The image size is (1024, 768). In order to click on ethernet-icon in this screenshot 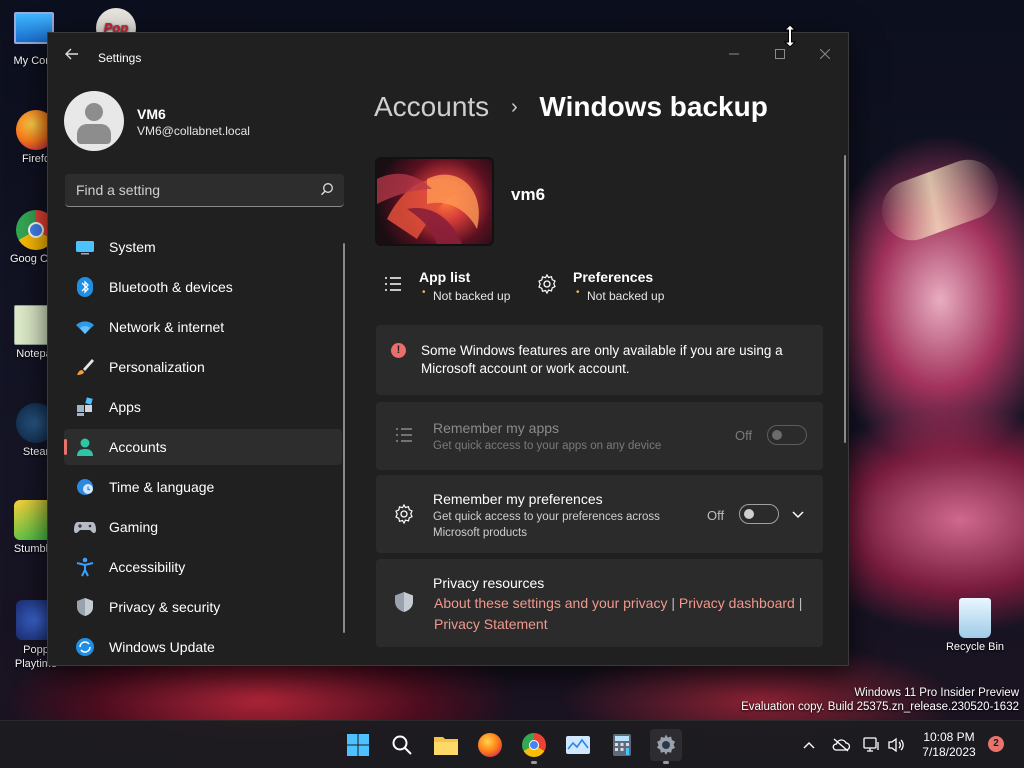, I will do `click(871, 744)`.